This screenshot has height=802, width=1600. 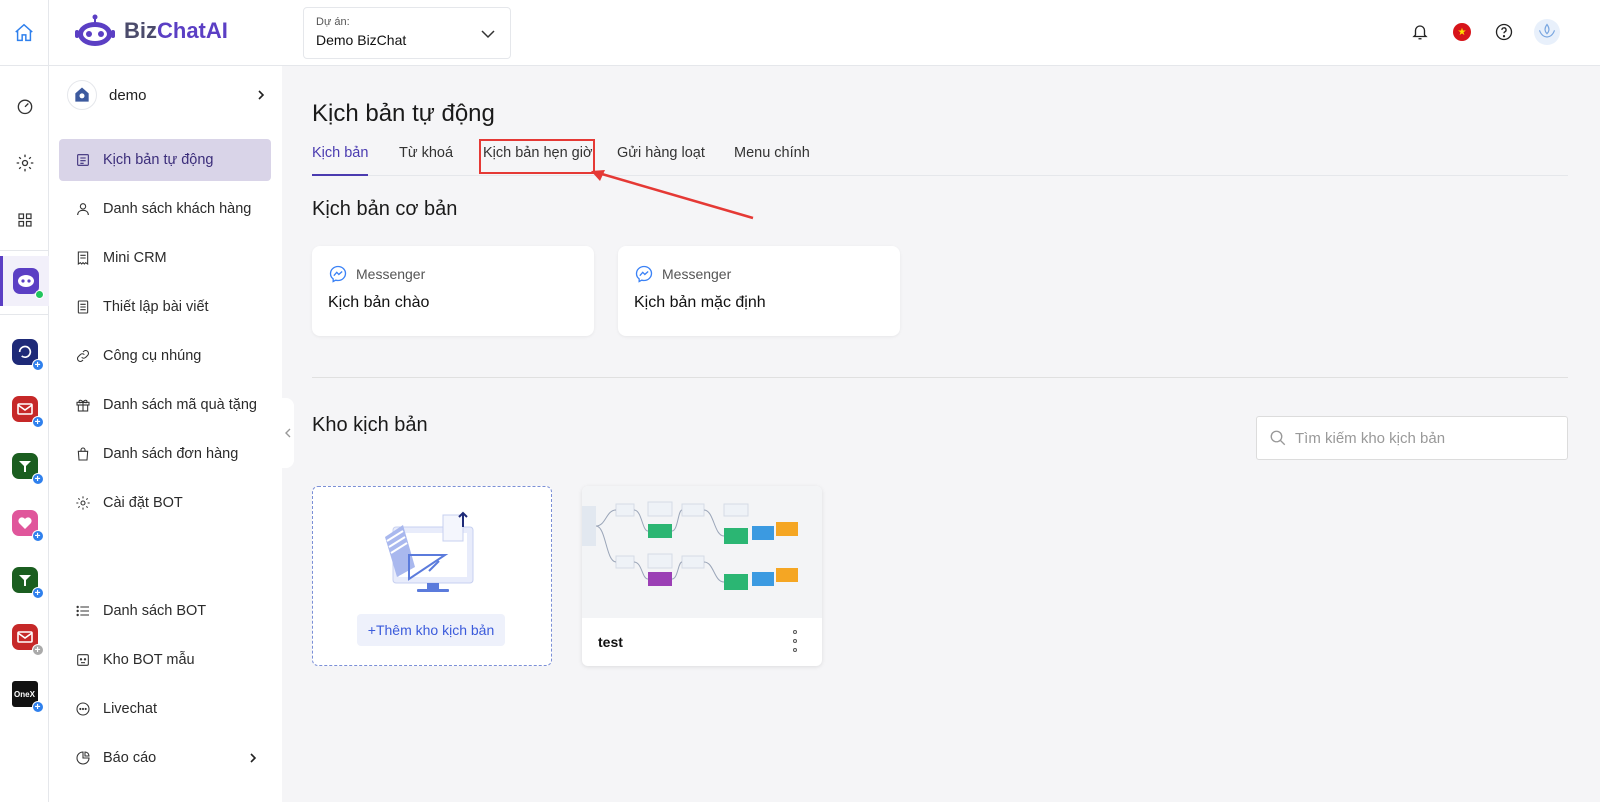 What do you see at coordinates (385, 209) in the screenshot?
I see `basic-scripts-title: Kịch bản cơ bản` at bounding box center [385, 209].